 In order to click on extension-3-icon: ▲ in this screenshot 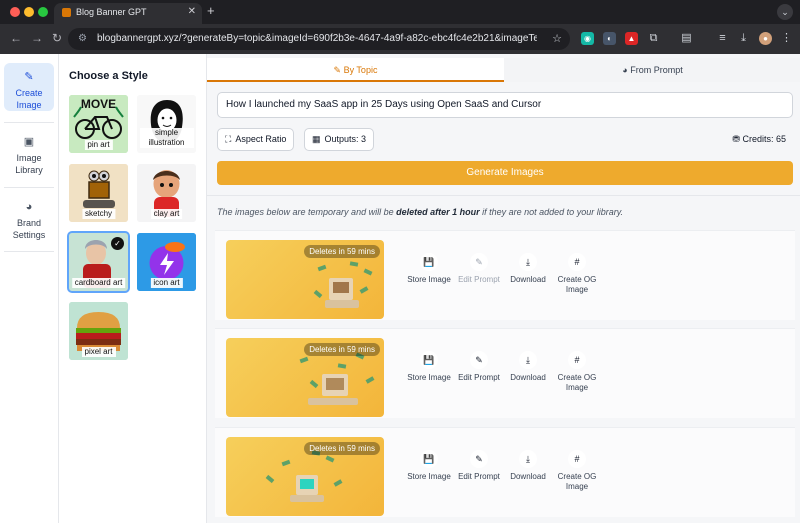, I will do `click(631, 38)`.